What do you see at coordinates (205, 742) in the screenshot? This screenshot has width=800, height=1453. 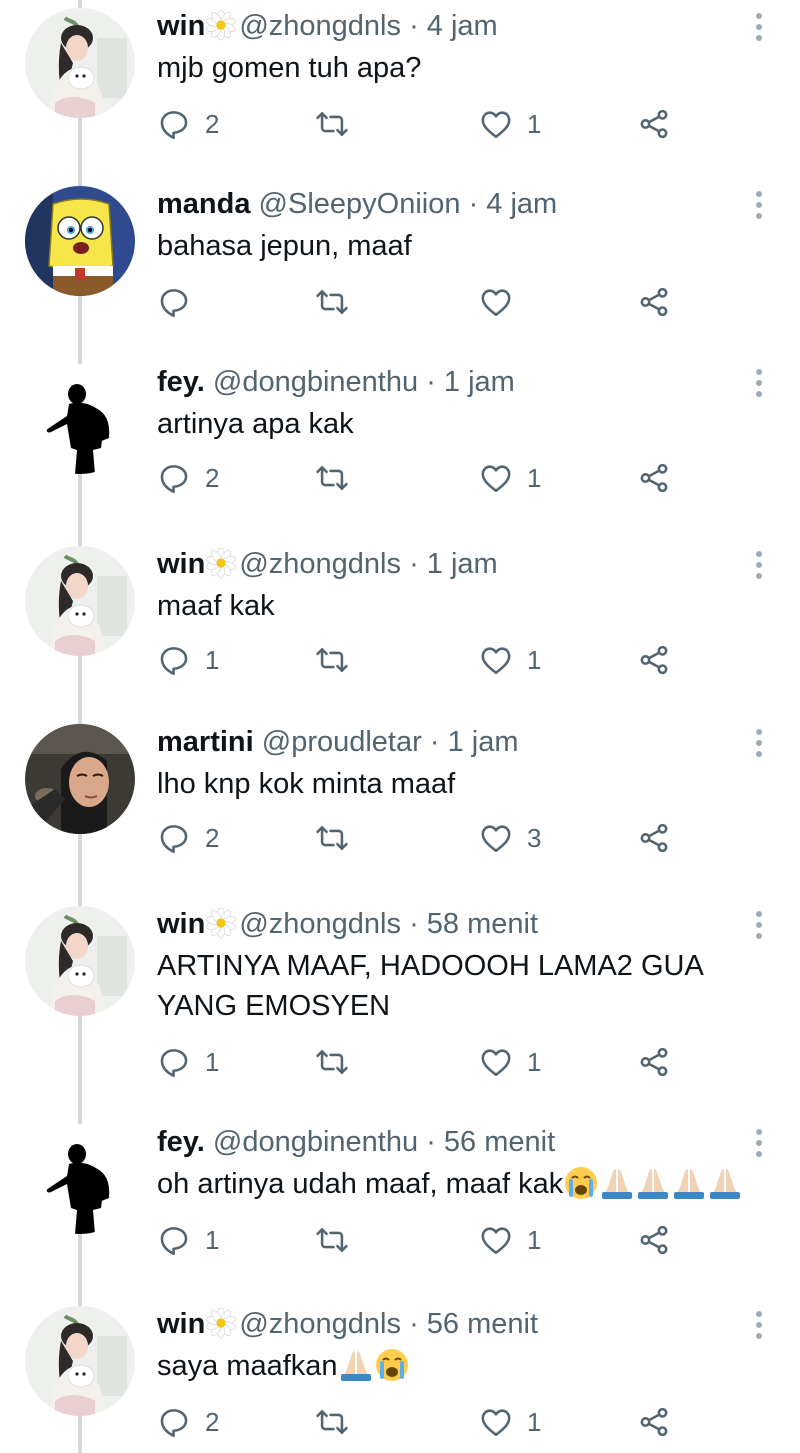 I see `display-name: martini` at bounding box center [205, 742].